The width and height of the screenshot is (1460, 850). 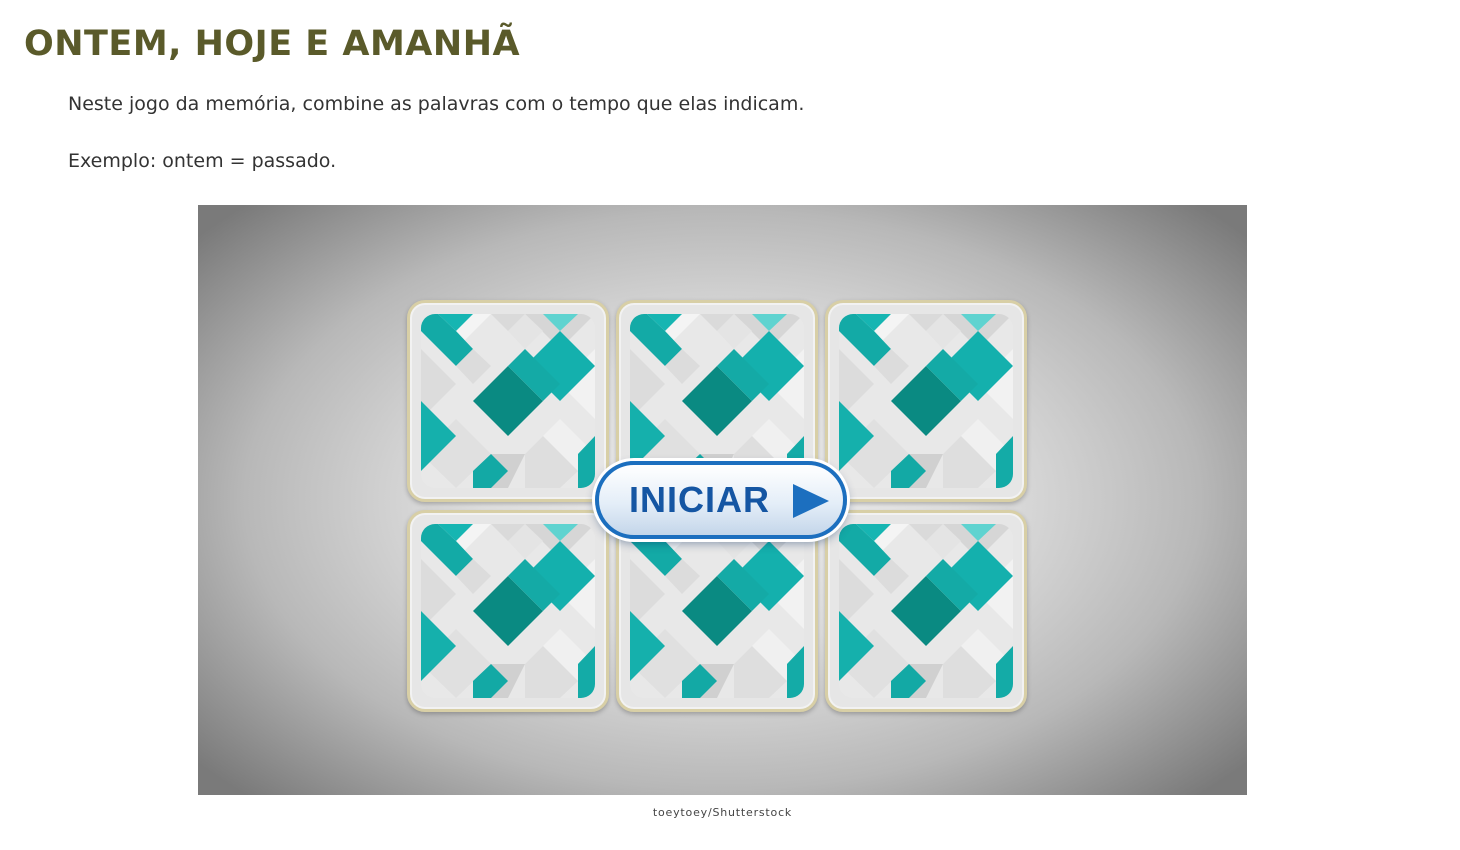 What do you see at coordinates (811, 501) in the screenshot?
I see `play-icon` at bounding box center [811, 501].